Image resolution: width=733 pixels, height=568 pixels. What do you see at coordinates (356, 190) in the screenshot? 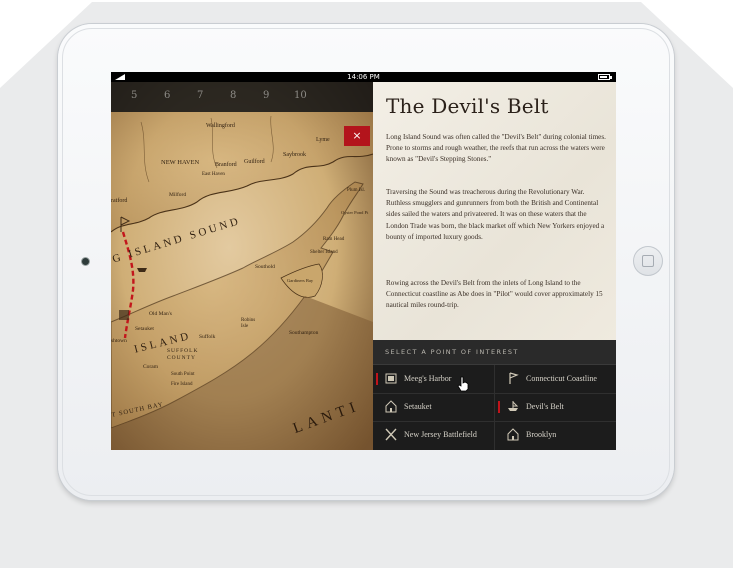
I see `map-label: Plum Isl.` at bounding box center [356, 190].